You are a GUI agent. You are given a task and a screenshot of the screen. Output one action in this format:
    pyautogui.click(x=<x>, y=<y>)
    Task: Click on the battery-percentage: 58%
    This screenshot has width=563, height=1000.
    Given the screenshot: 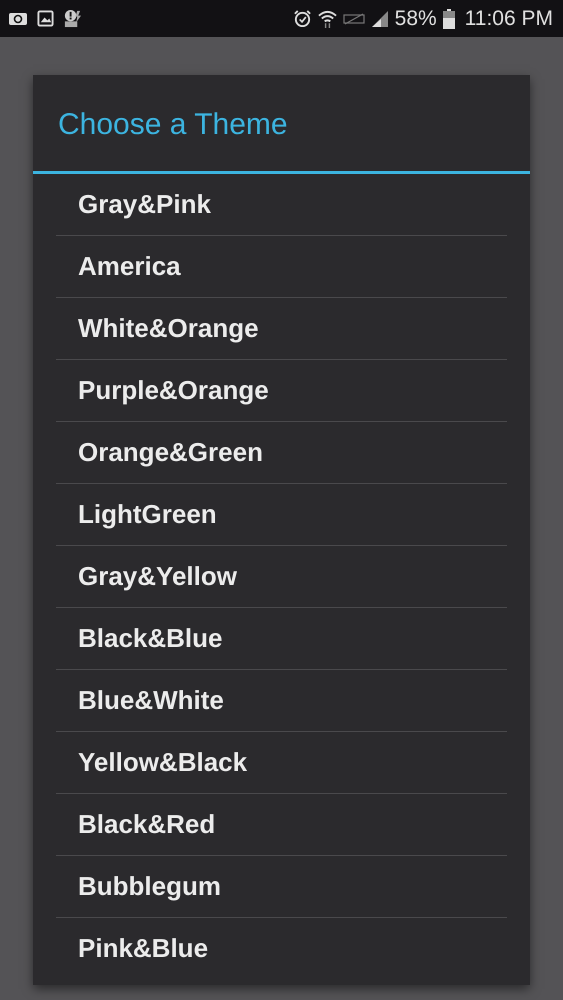 What is the action you would take?
    pyautogui.click(x=415, y=18)
    